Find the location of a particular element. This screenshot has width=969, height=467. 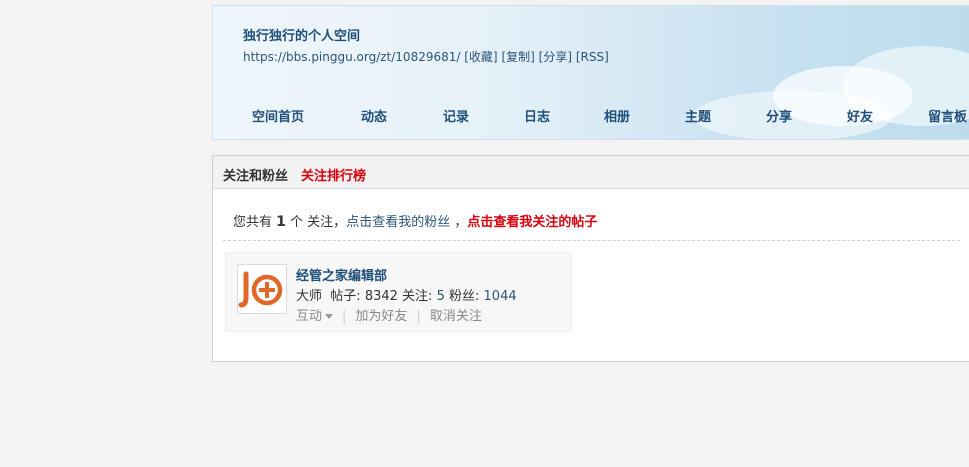

user-actions: 互动 | 加为好友 | 取消关注 is located at coordinates (389, 314).